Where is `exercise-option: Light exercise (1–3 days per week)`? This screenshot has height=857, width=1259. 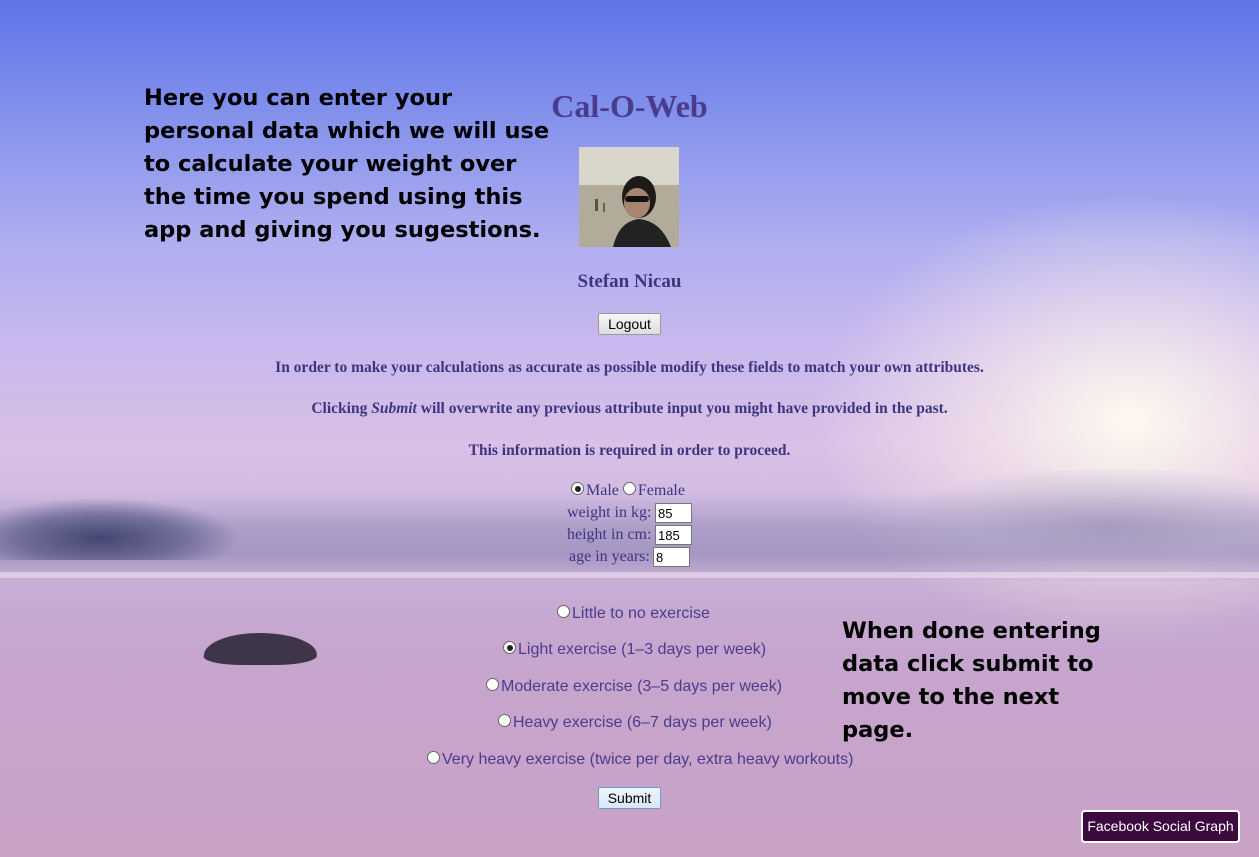
exercise-option: Light exercise (1–3 days per week) is located at coordinates (634, 650).